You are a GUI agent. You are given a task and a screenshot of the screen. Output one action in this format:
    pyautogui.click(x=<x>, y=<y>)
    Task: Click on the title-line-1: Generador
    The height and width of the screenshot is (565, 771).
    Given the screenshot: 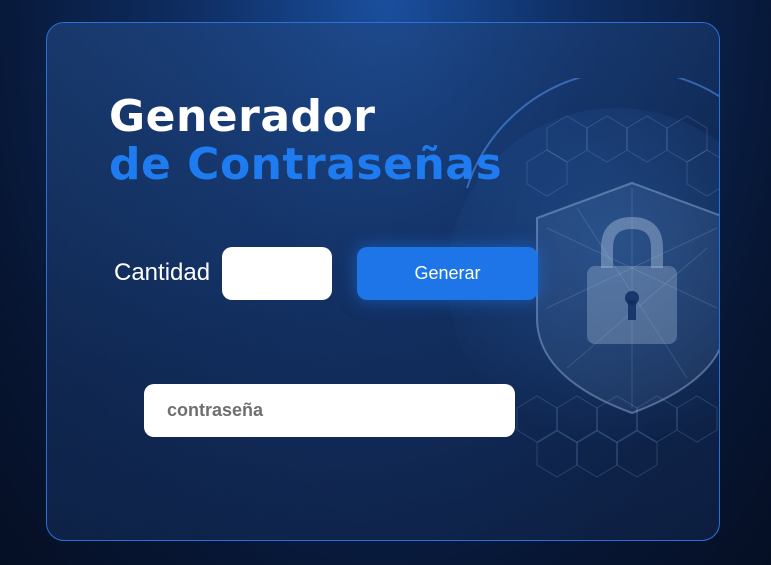 What is the action you would take?
    pyautogui.click(x=242, y=116)
    